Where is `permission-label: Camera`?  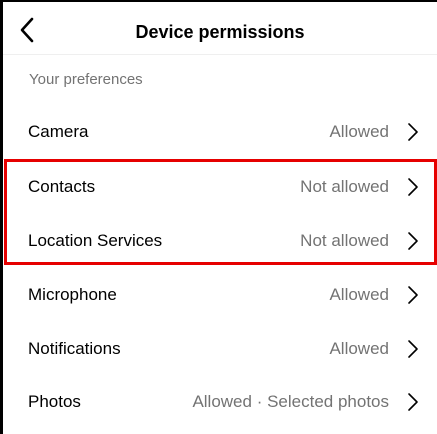 permission-label: Camera is located at coordinates (58, 131).